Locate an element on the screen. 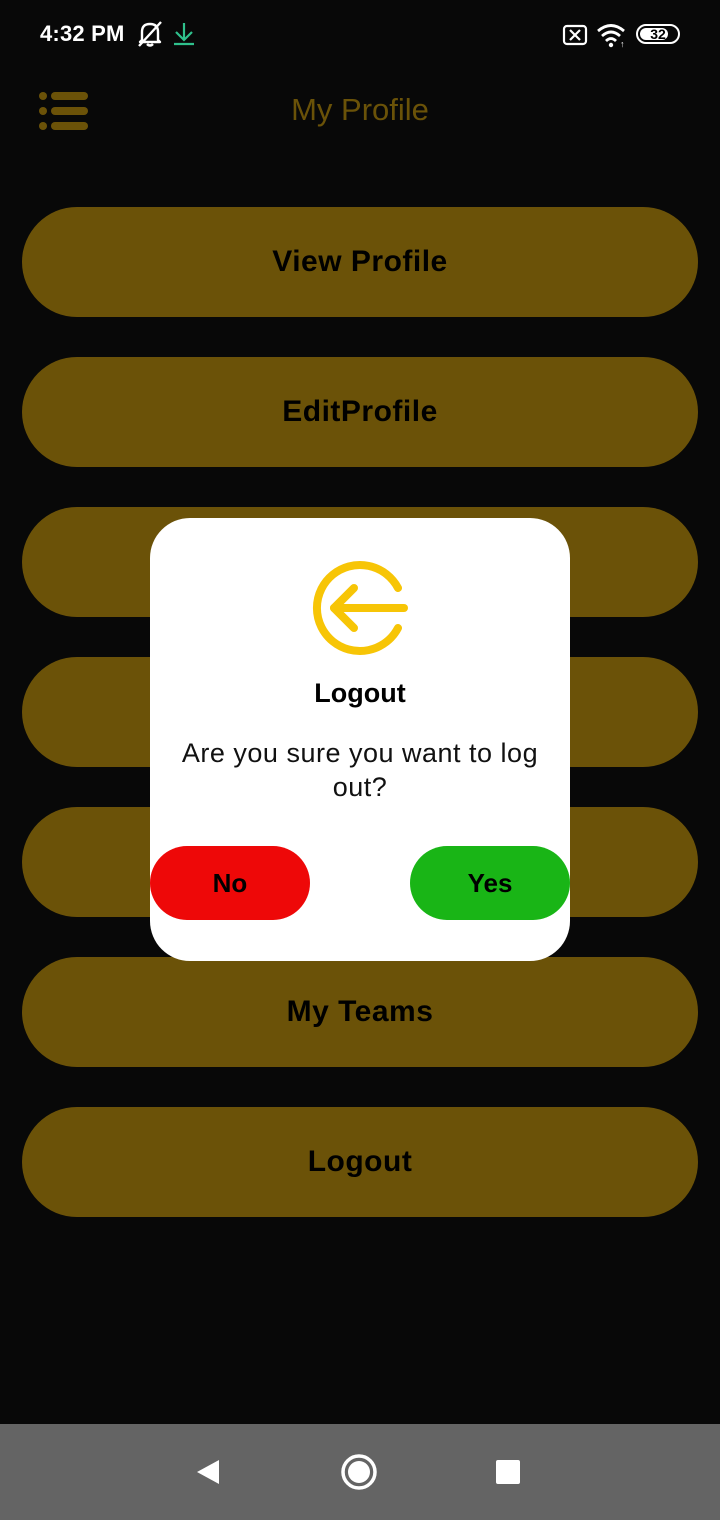 Image resolution: width=720 pixels, height=1520 pixels. logout-icon is located at coordinates (360, 608).